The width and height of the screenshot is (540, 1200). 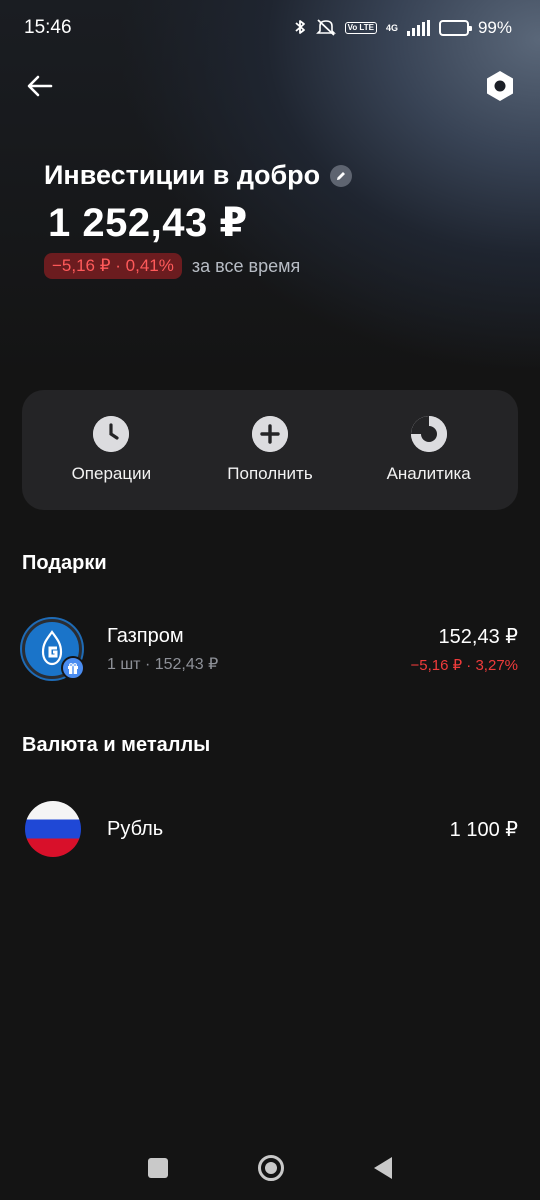 I want to click on back-button, so click(x=40, y=86).